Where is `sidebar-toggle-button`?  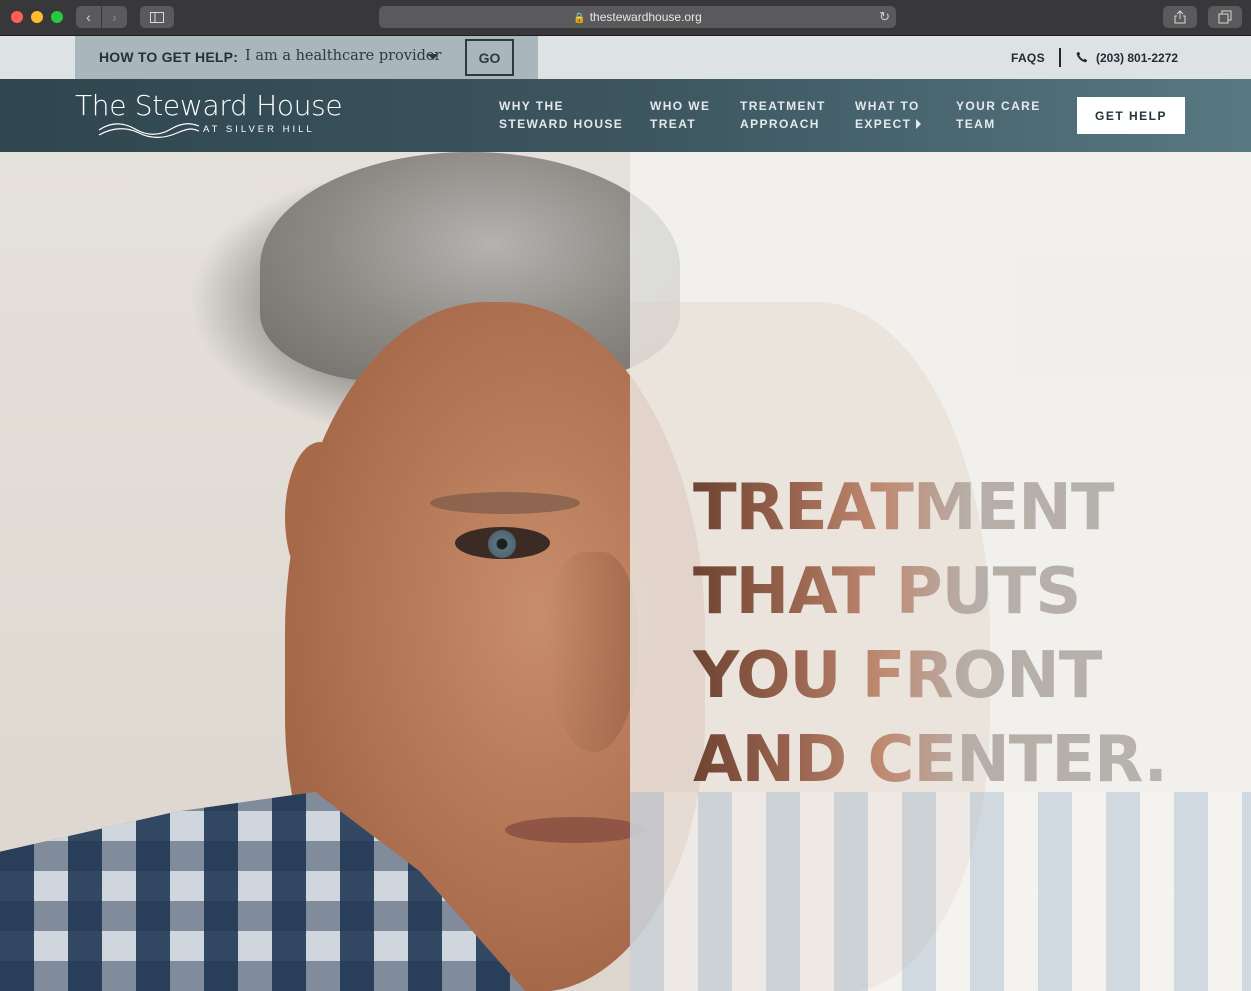
sidebar-toggle-button is located at coordinates (157, 17).